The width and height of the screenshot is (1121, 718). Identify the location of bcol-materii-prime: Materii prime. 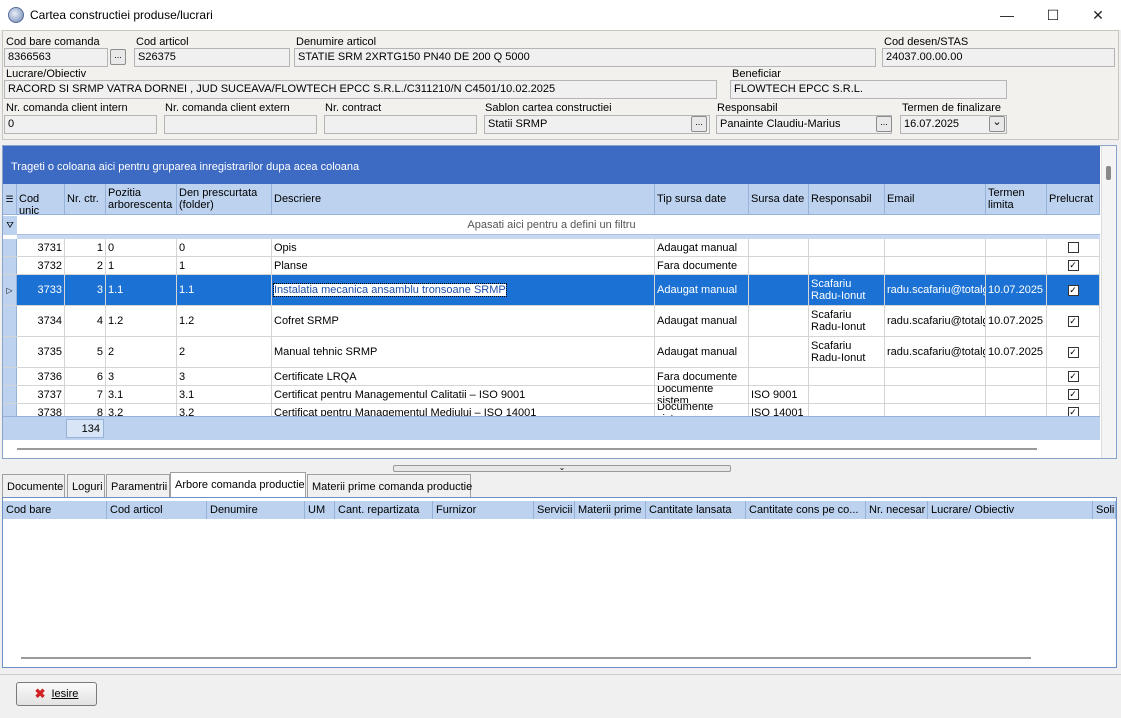
(610, 510).